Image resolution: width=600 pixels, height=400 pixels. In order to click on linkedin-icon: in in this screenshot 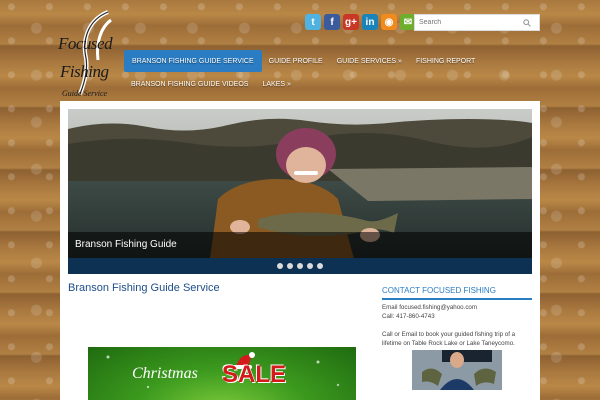, I will do `click(370, 22)`.